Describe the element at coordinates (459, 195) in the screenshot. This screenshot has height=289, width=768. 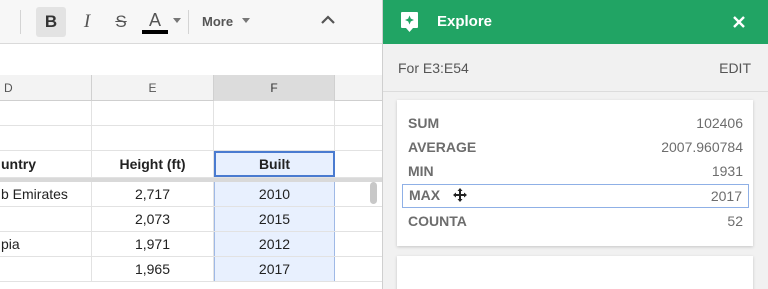
I see `move-cursor-icon` at that location.